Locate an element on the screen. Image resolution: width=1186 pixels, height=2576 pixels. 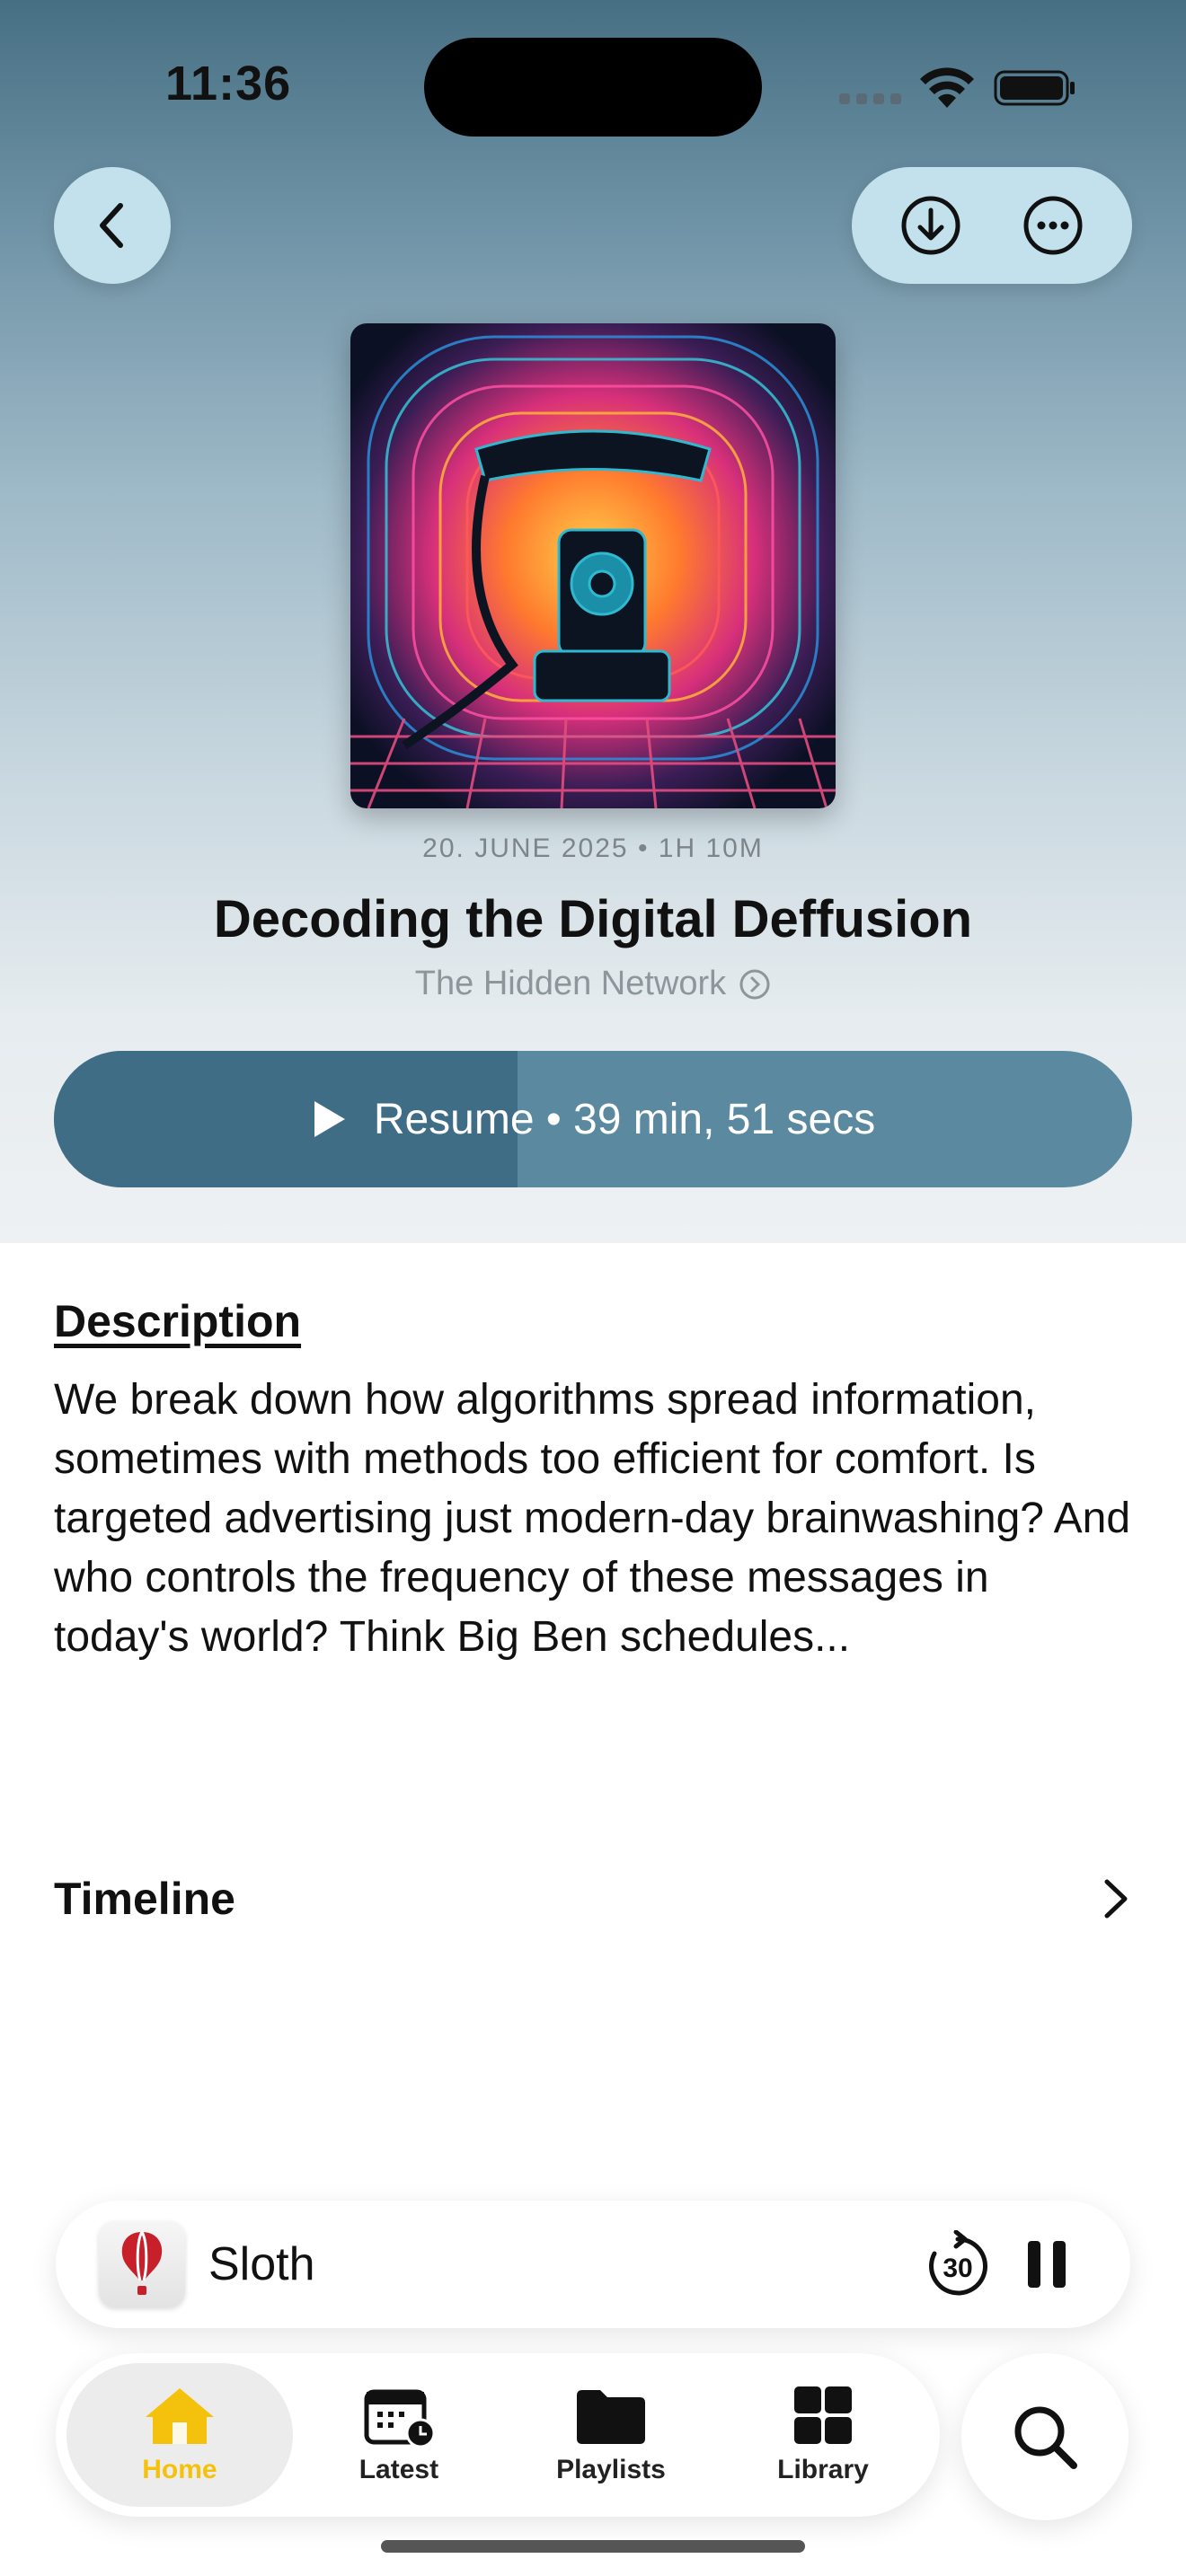
mini-player-title: Sloth is located at coordinates (261, 2264).